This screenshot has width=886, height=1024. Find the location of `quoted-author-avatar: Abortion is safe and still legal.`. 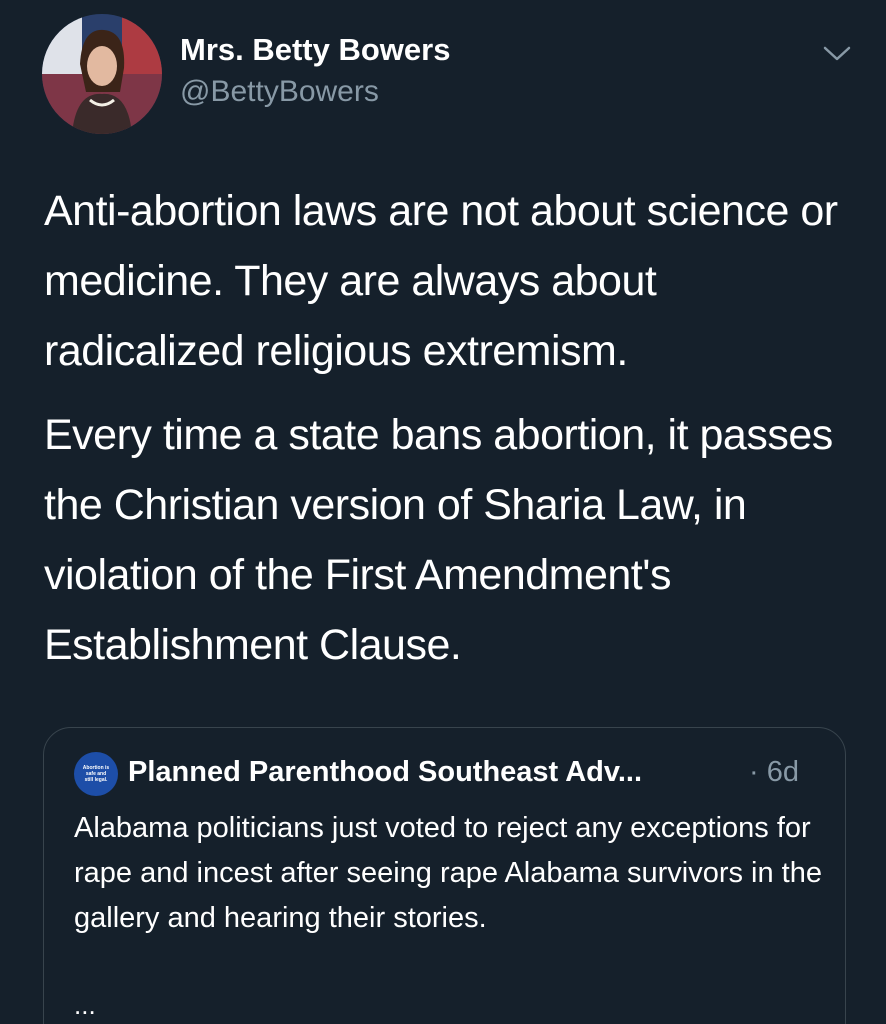

quoted-author-avatar: Abortion is safe and still legal. is located at coordinates (96, 774).